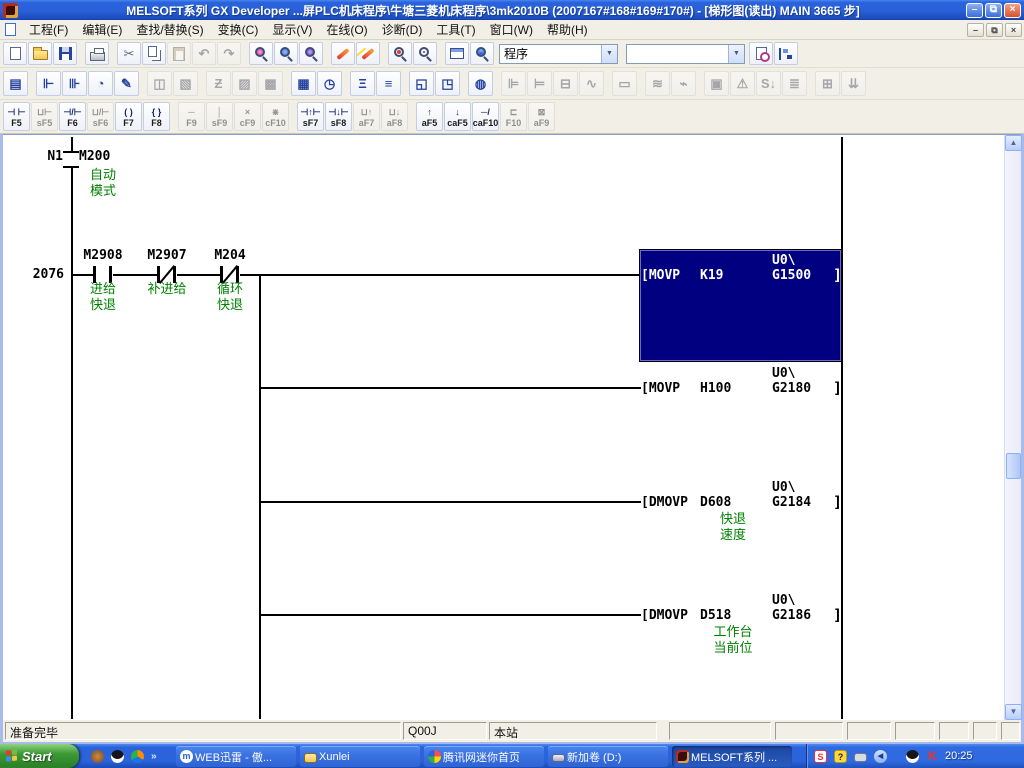 The height and width of the screenshot is (768, 1024). I want to click on taskbar-clock: 20:25, so click(959, 756).